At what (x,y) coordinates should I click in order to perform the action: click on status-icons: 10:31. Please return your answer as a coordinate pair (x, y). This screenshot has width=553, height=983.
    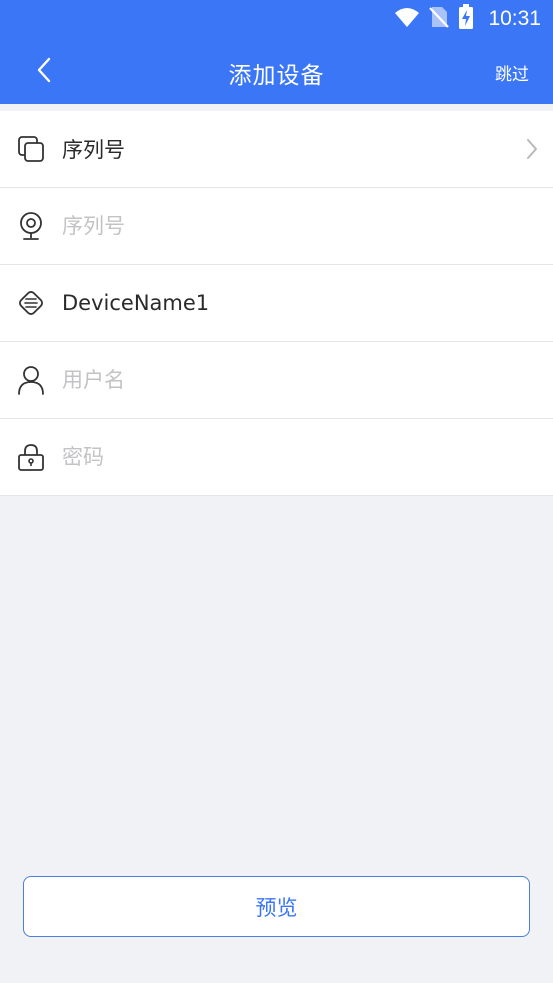
    Looking at the image, I should click on (467, 19).